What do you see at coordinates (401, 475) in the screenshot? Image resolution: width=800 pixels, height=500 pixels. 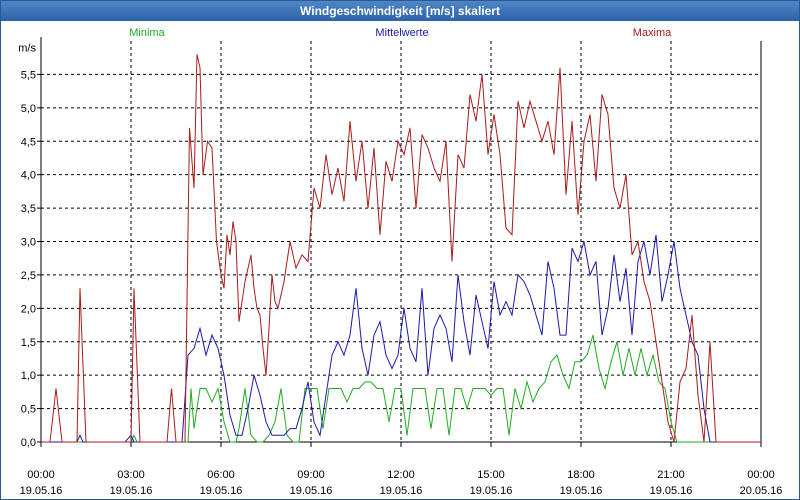 I see `x-tick-time: 12:00` at bounding box center [401, 475].